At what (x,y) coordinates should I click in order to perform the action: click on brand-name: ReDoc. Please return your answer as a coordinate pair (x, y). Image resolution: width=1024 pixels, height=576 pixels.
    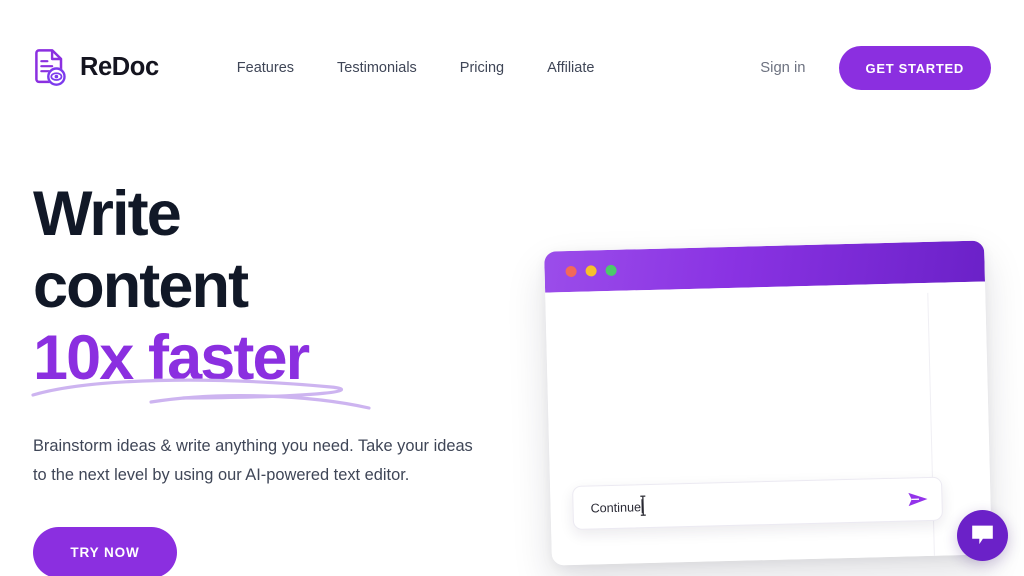
    Looking at the image, I should click on (119, 67).